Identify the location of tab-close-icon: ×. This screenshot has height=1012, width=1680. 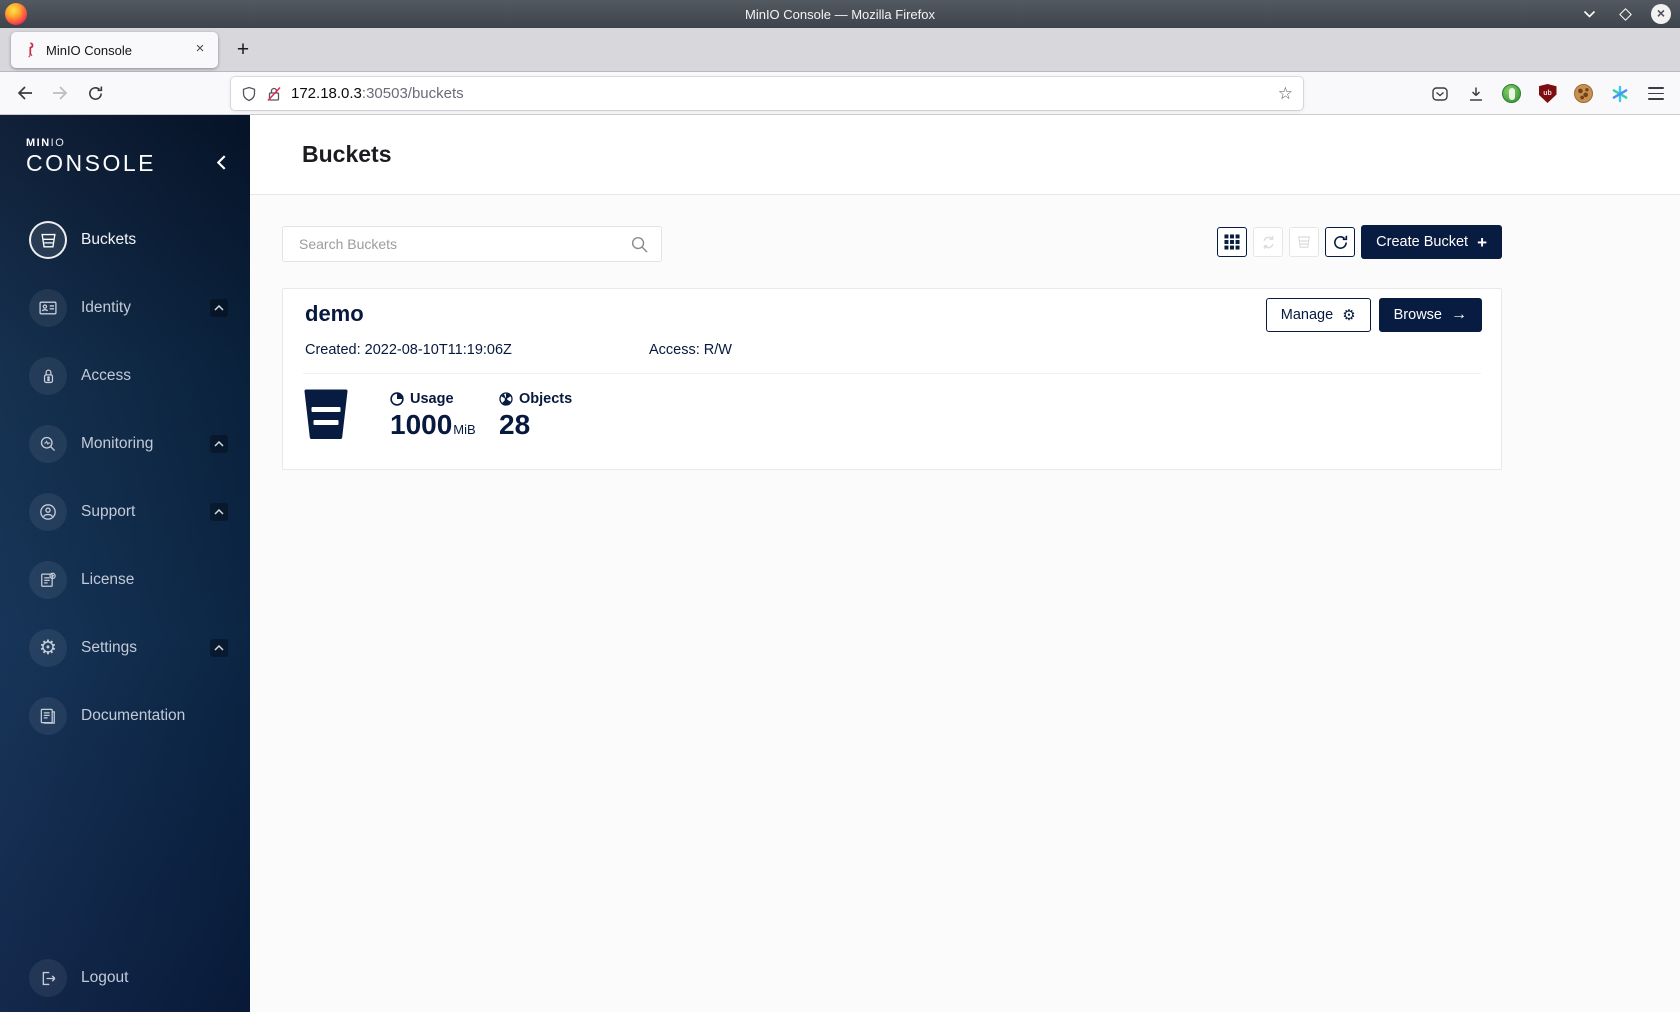
(200, 50).